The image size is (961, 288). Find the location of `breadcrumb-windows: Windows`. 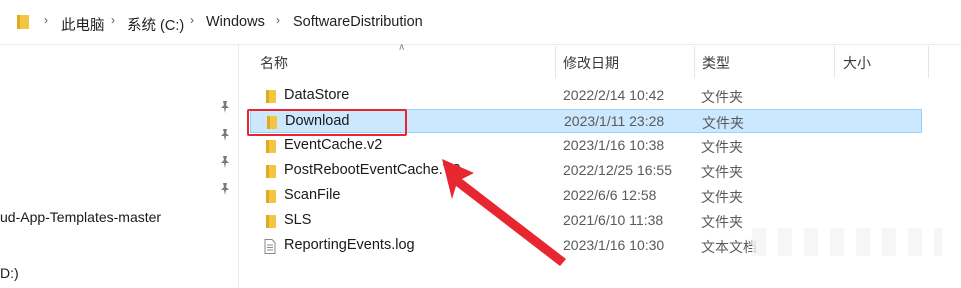

breadcrumb-windows: Windows is located at coordinates (235, 22).